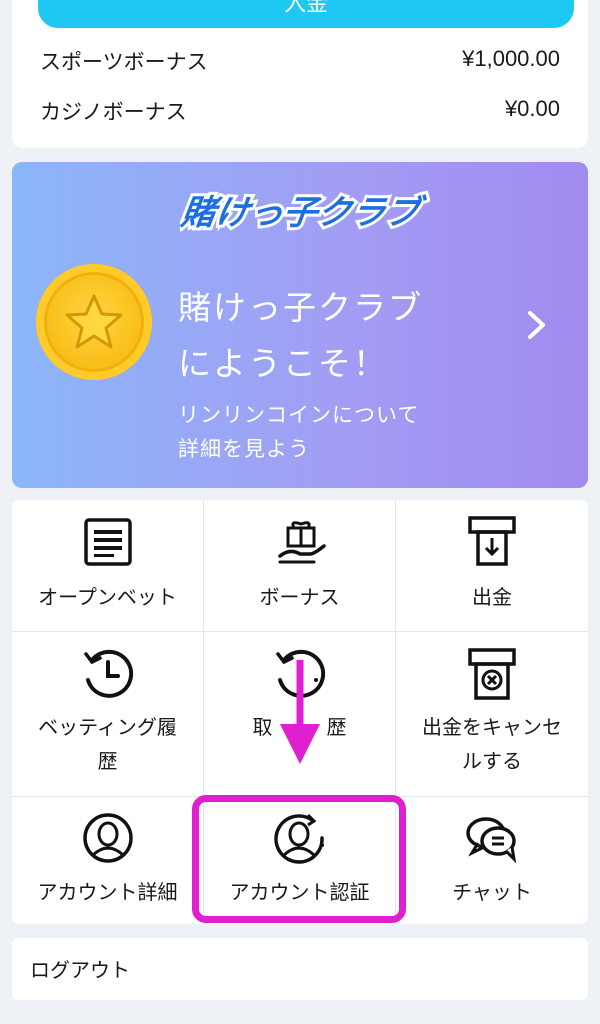 The width and height of the screenshot is (600, 1024). What do you see at coordinates (300, 969) in the screenshot?
I see `logout-button: ログアウト` at bounding box center [300, 969].